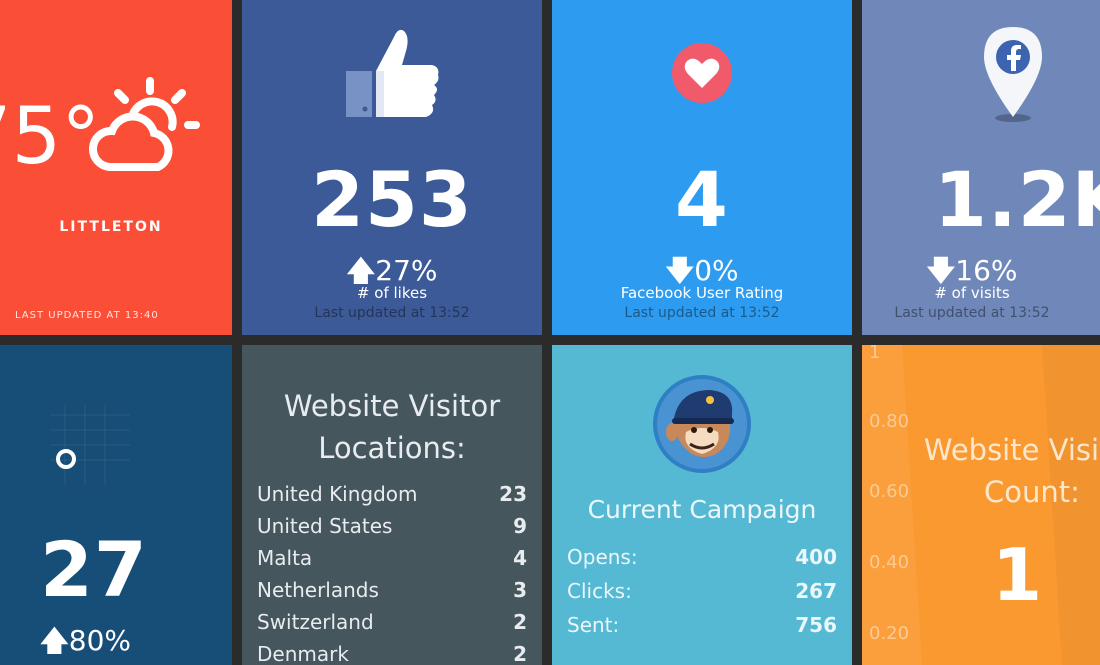  What do you see at coordinates (889, 633) in the screenshot?
I see `axis-tick: 0.20` at bounding box center [889, 633].